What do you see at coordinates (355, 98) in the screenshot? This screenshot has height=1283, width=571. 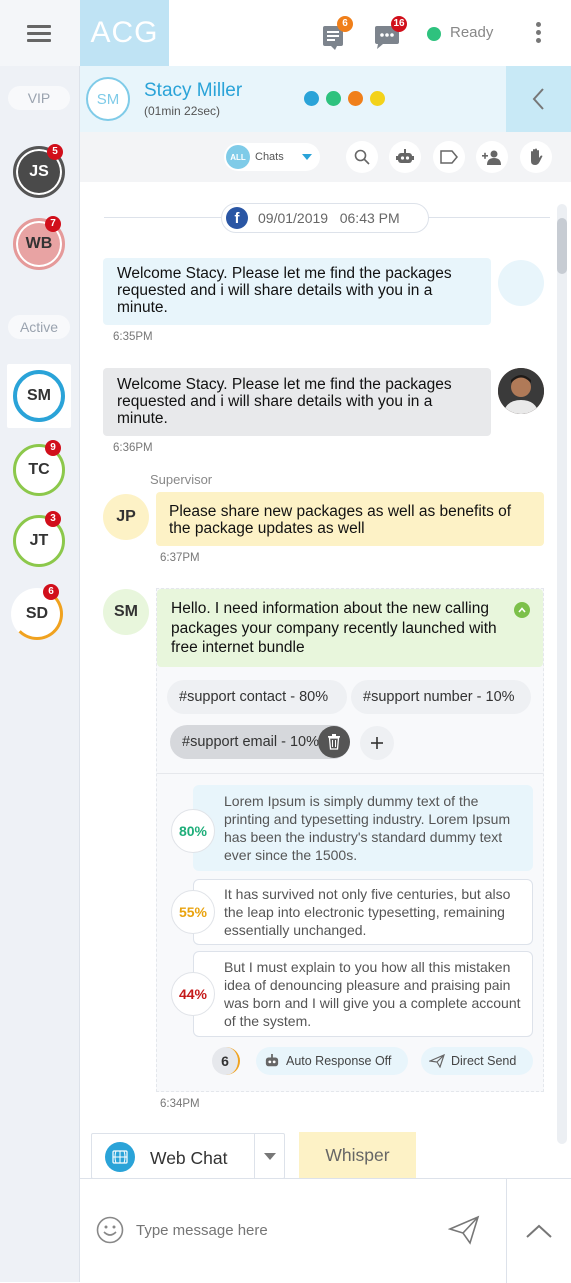 I see `status-dot-orange` at bounding box center [355, 98].